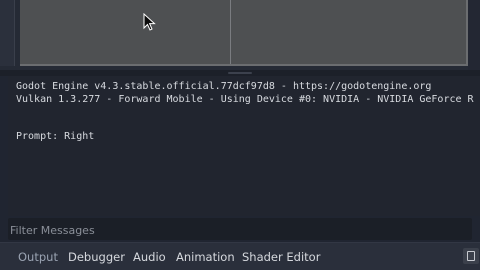 The width and height of the screenshot is (480, 270). What do you see at coordinates (38, 257) in the screenshot?
I see `tab-output: Output` at bounding box center [38, 257].